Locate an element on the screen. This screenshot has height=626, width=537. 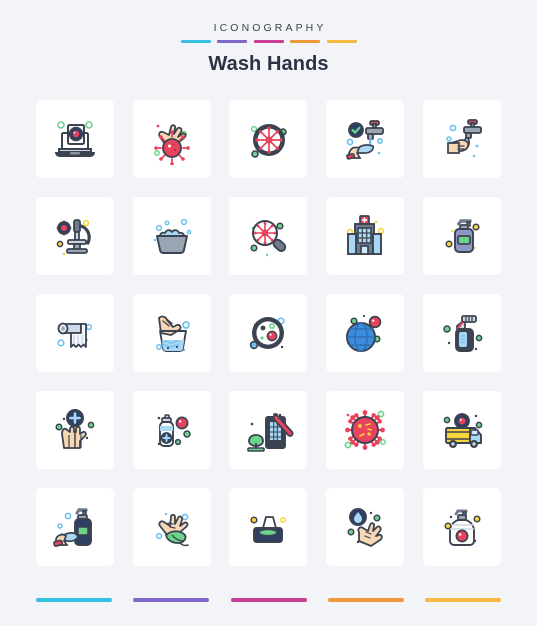
accent-bar-purple is located at coordinates (232, 41).